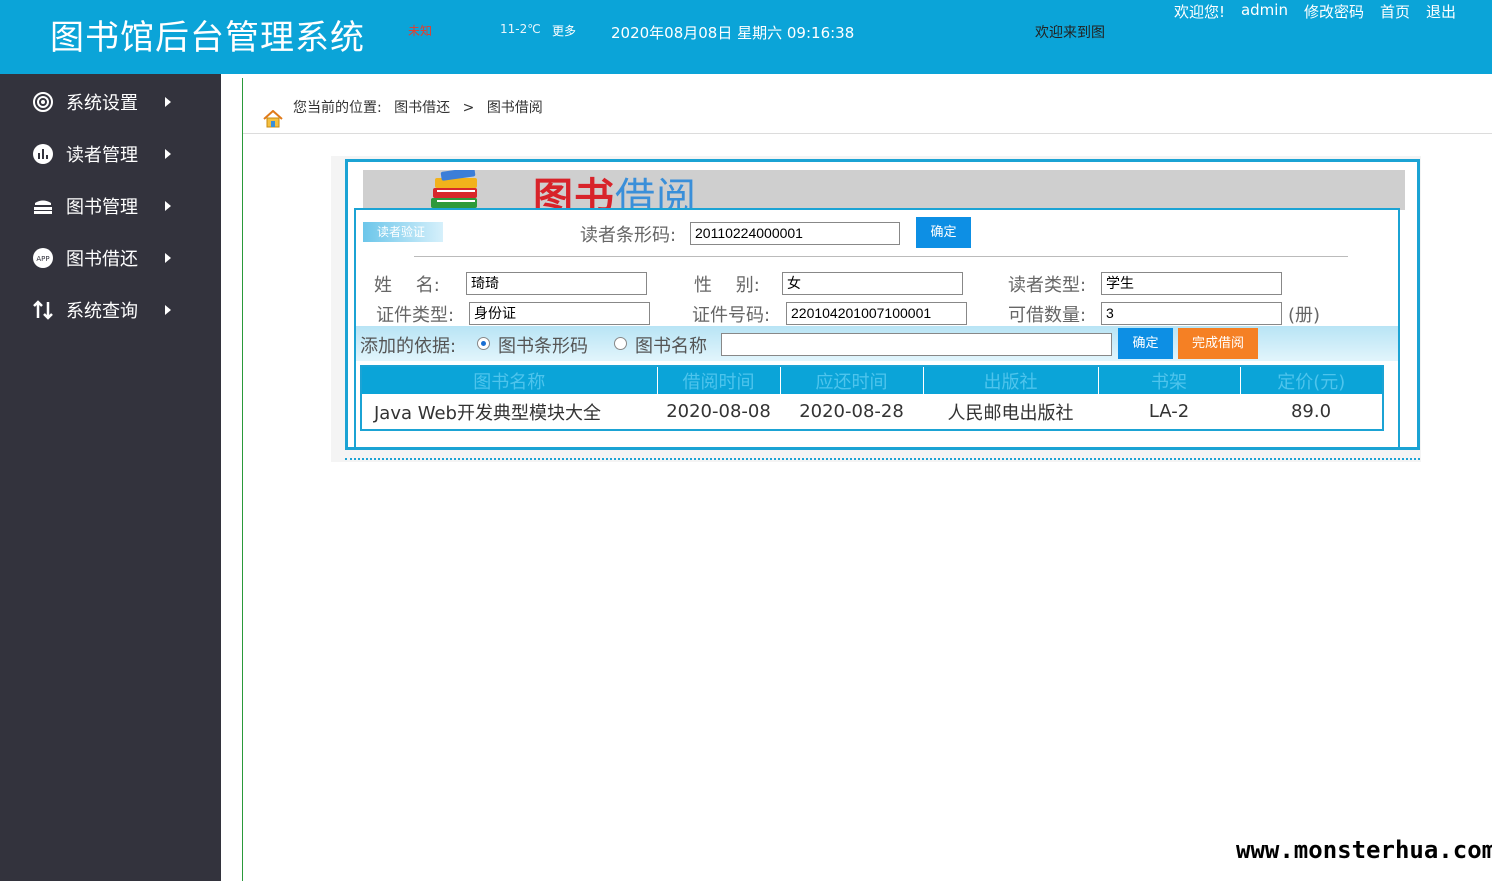  What do you see at coordinates (509, 380) in the screenshot?
I see `column-header: 图书名称` at bounding box center [509, 380].